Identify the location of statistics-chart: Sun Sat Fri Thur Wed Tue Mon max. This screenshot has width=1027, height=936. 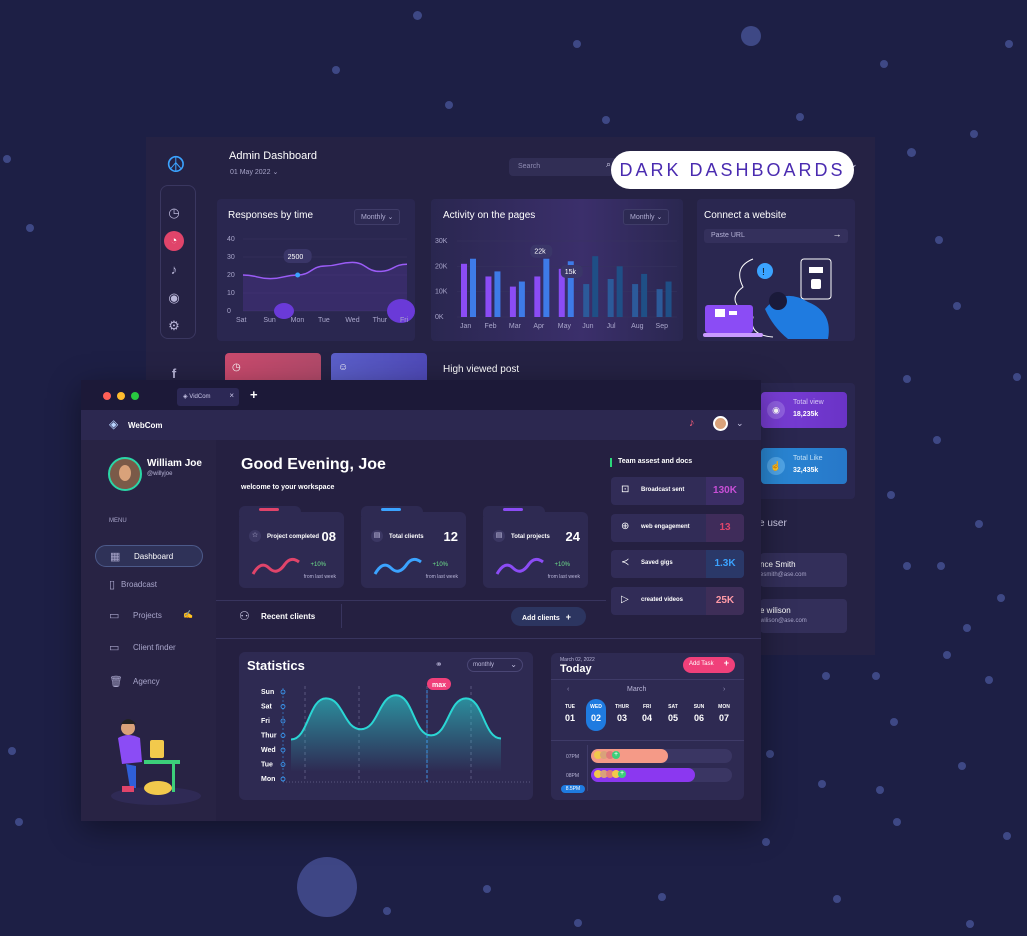
(396, 730).